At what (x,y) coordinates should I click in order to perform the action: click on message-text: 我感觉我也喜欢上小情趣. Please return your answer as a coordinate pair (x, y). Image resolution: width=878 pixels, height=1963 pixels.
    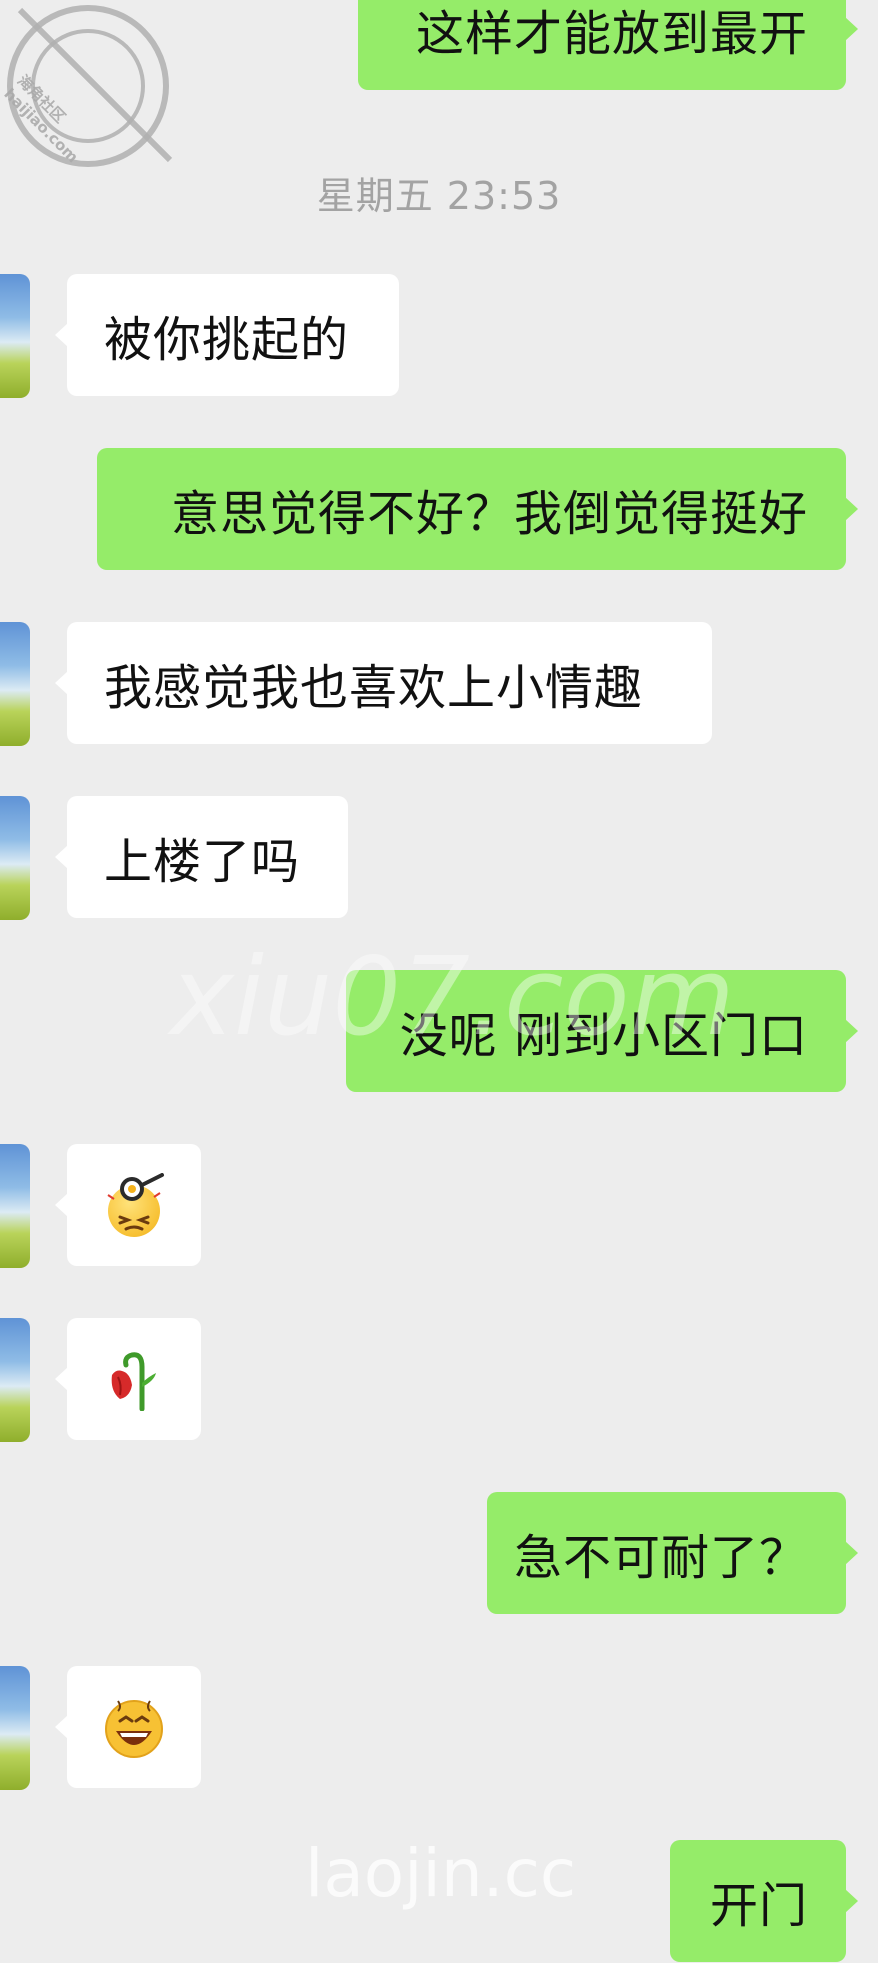
    Looking at the image, I should click on (374, 688).